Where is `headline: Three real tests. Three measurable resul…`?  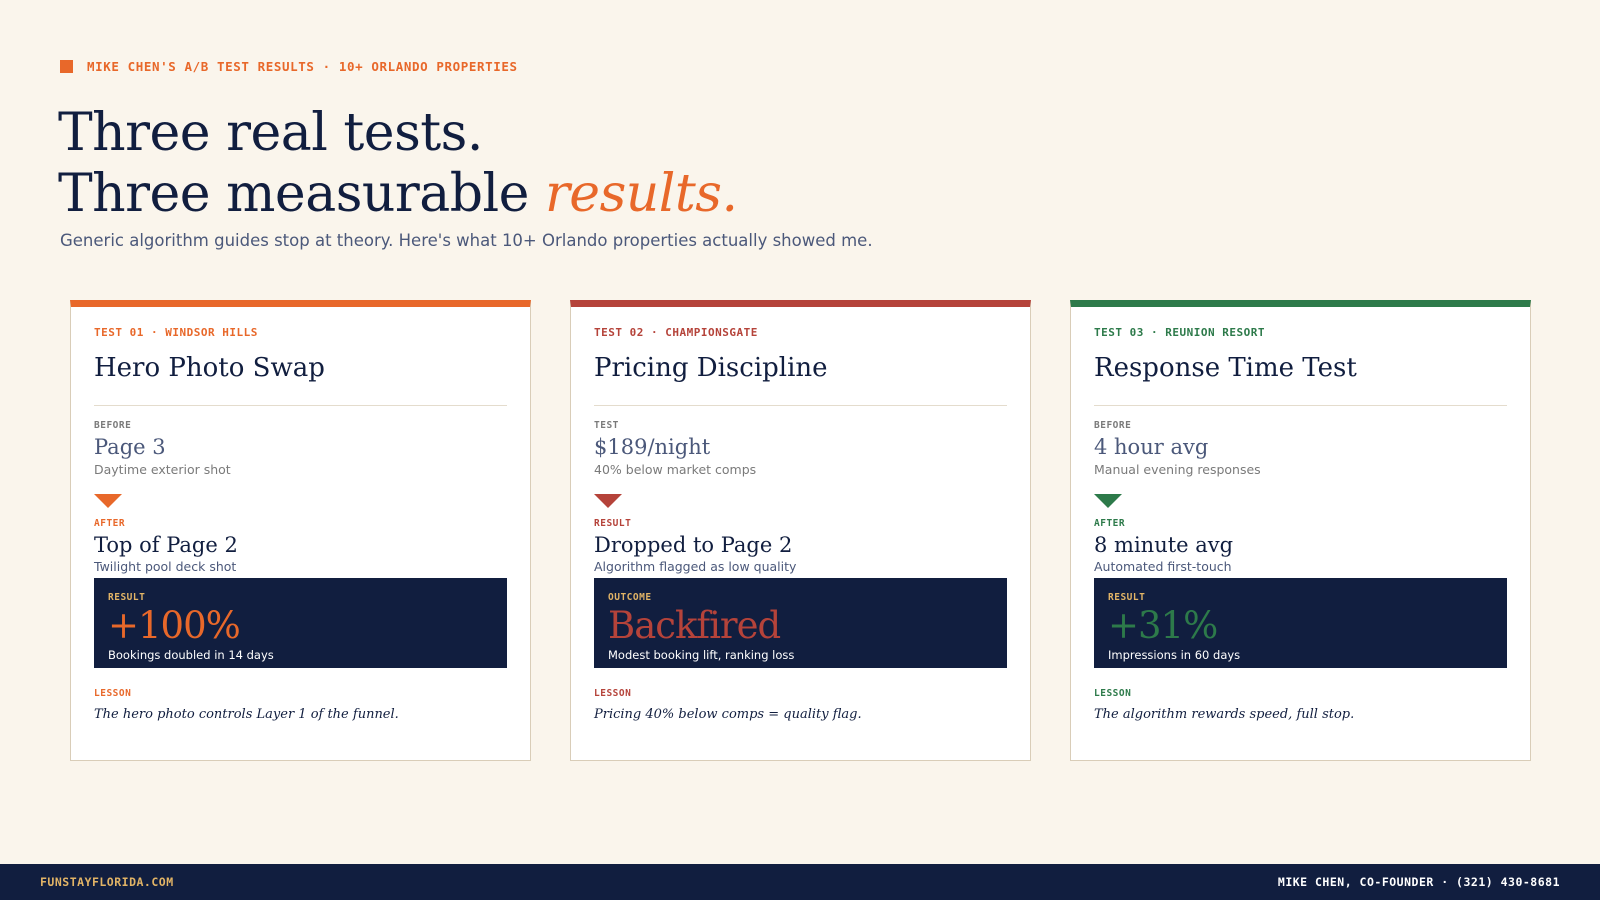 headline: Three real tests. Three measurable resul… is located at coordinates (398, 164).